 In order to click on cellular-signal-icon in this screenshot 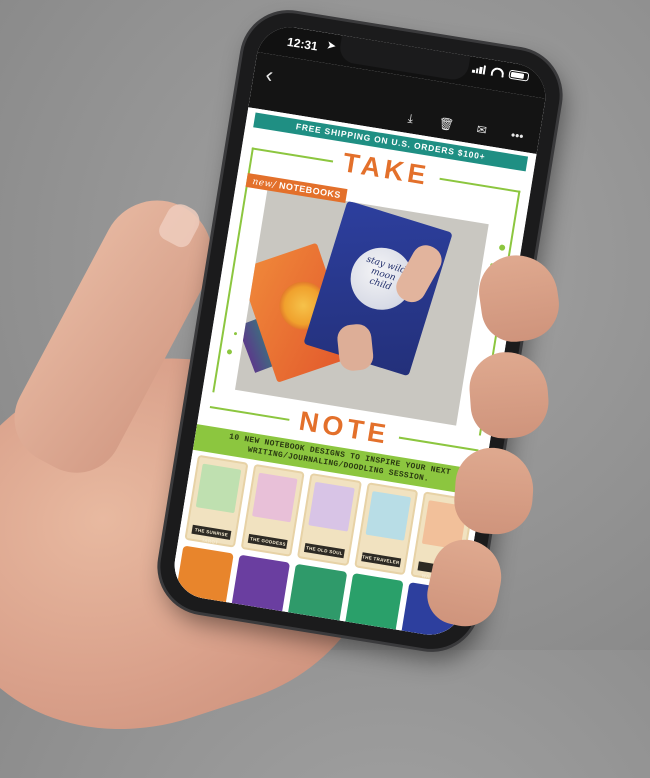, I will do `click(479, 69)`.